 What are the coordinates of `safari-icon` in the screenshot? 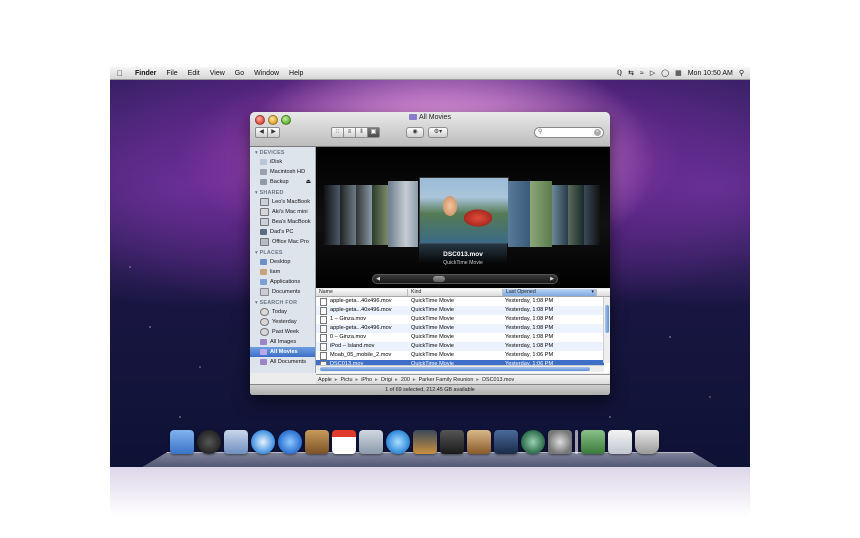 It's located at (263, 442).